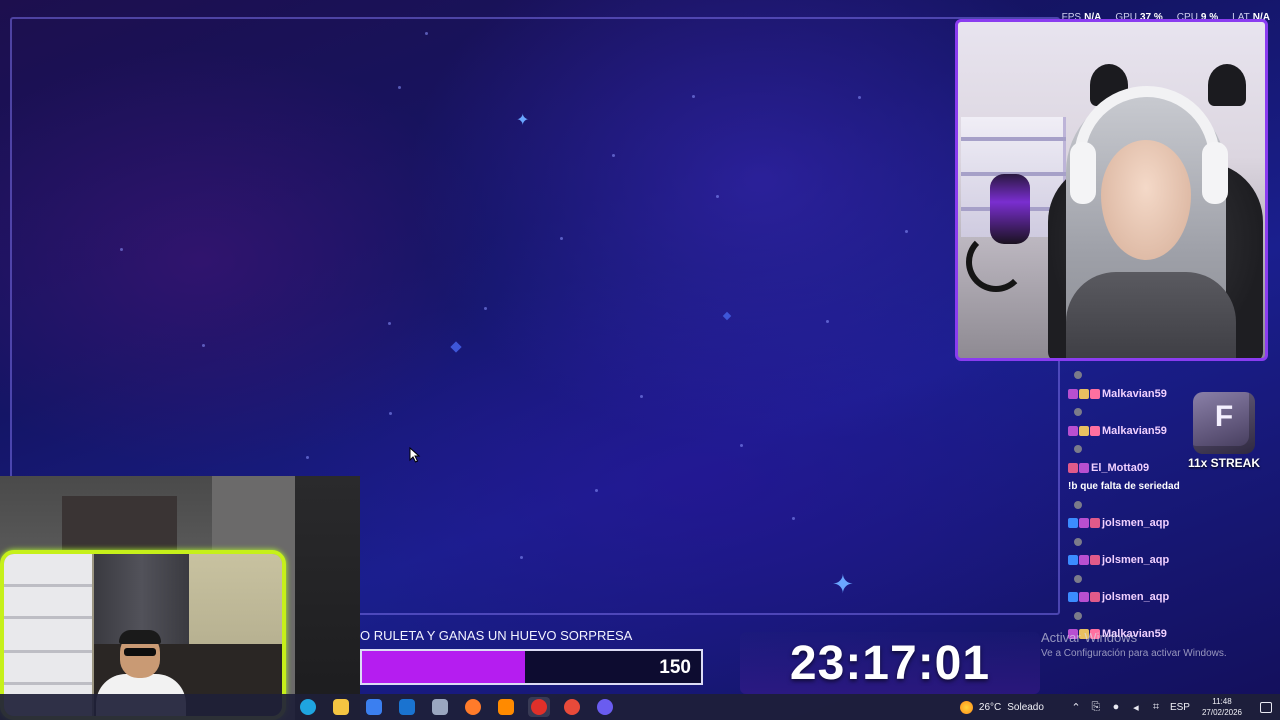  What do you see at coordinates (1227, 85) in the screenshot?
I see `cat-ear` at bounding box center [1227, 85].